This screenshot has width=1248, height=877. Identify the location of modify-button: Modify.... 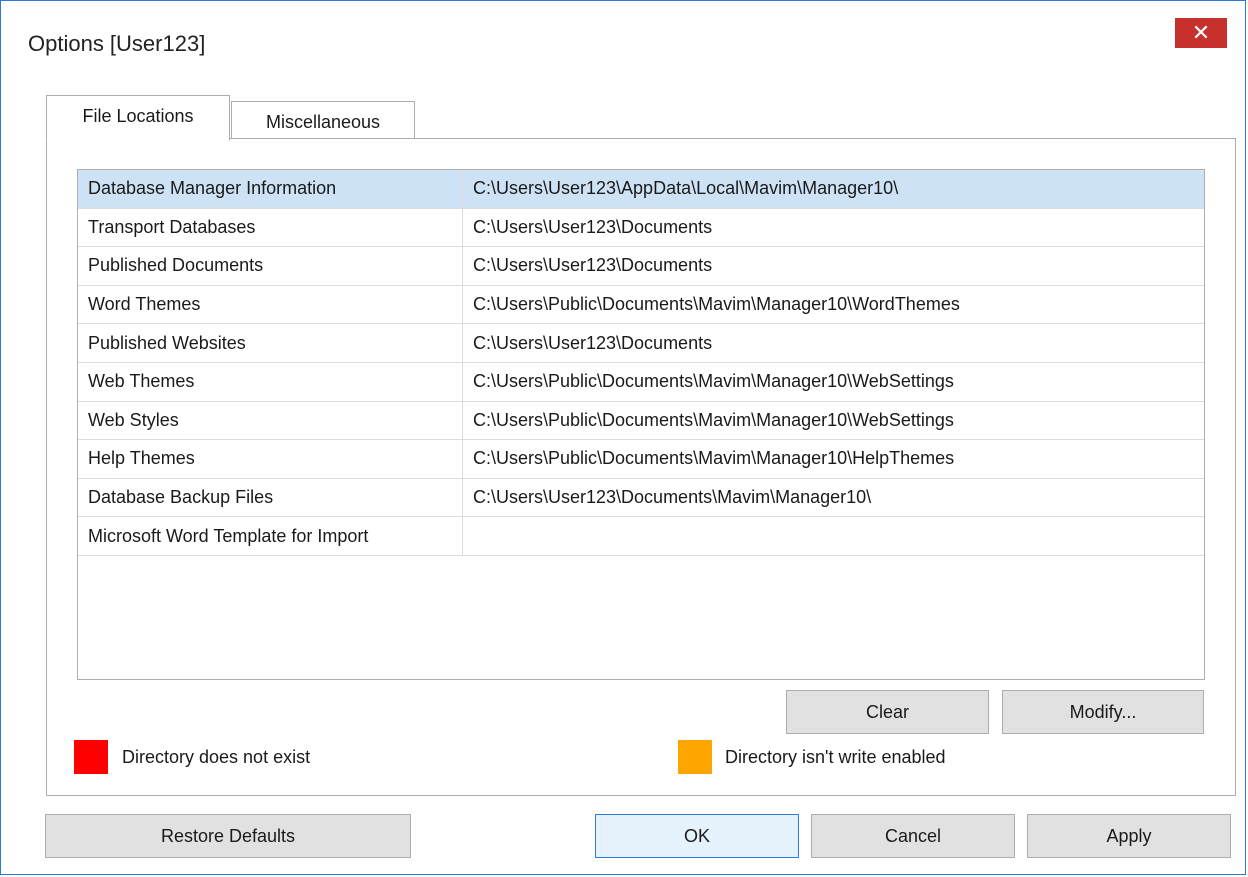
(1103, 712).